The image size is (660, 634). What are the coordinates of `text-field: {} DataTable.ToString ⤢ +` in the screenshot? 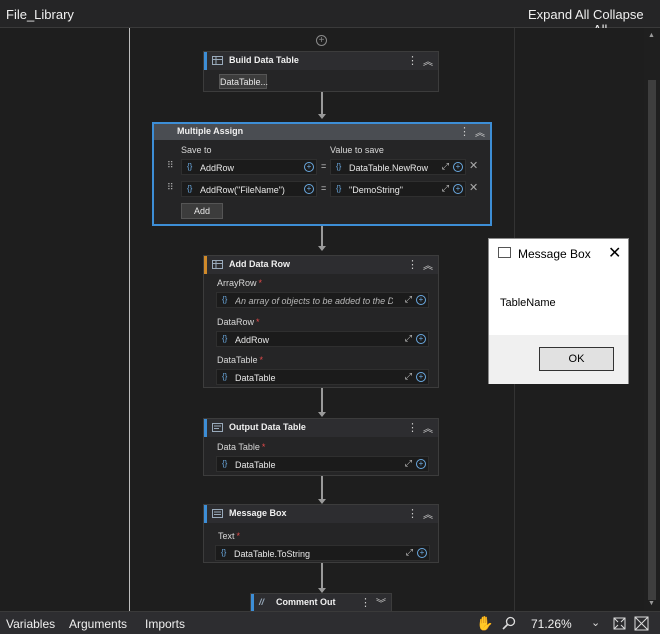 It's located at (322, 553).